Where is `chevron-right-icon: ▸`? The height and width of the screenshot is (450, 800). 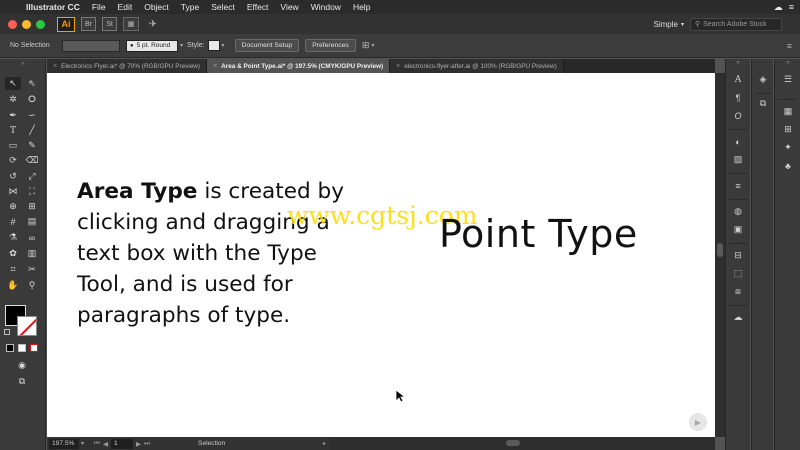
chevron-right-icon: ▸ is located at coordinates (324, 443).